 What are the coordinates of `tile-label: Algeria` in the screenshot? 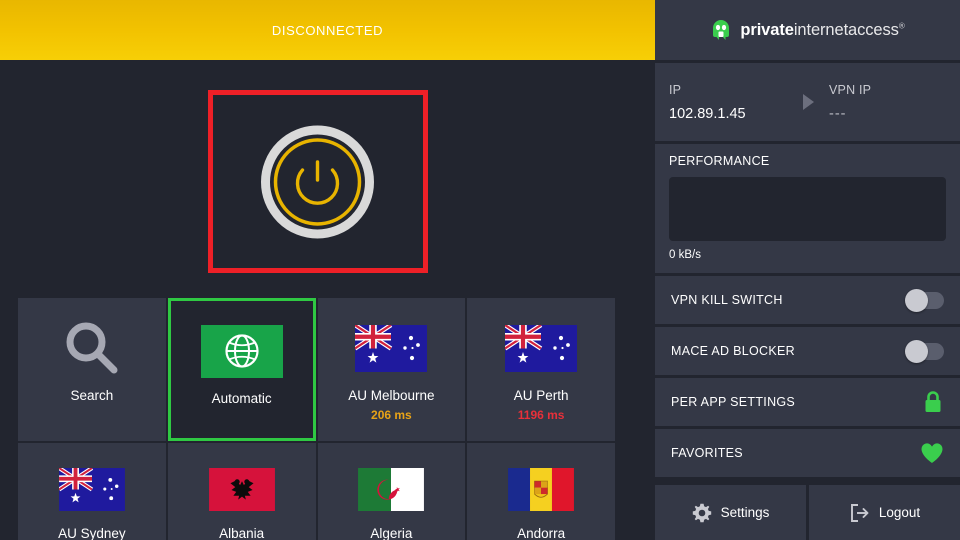 It's located at (391, 532).